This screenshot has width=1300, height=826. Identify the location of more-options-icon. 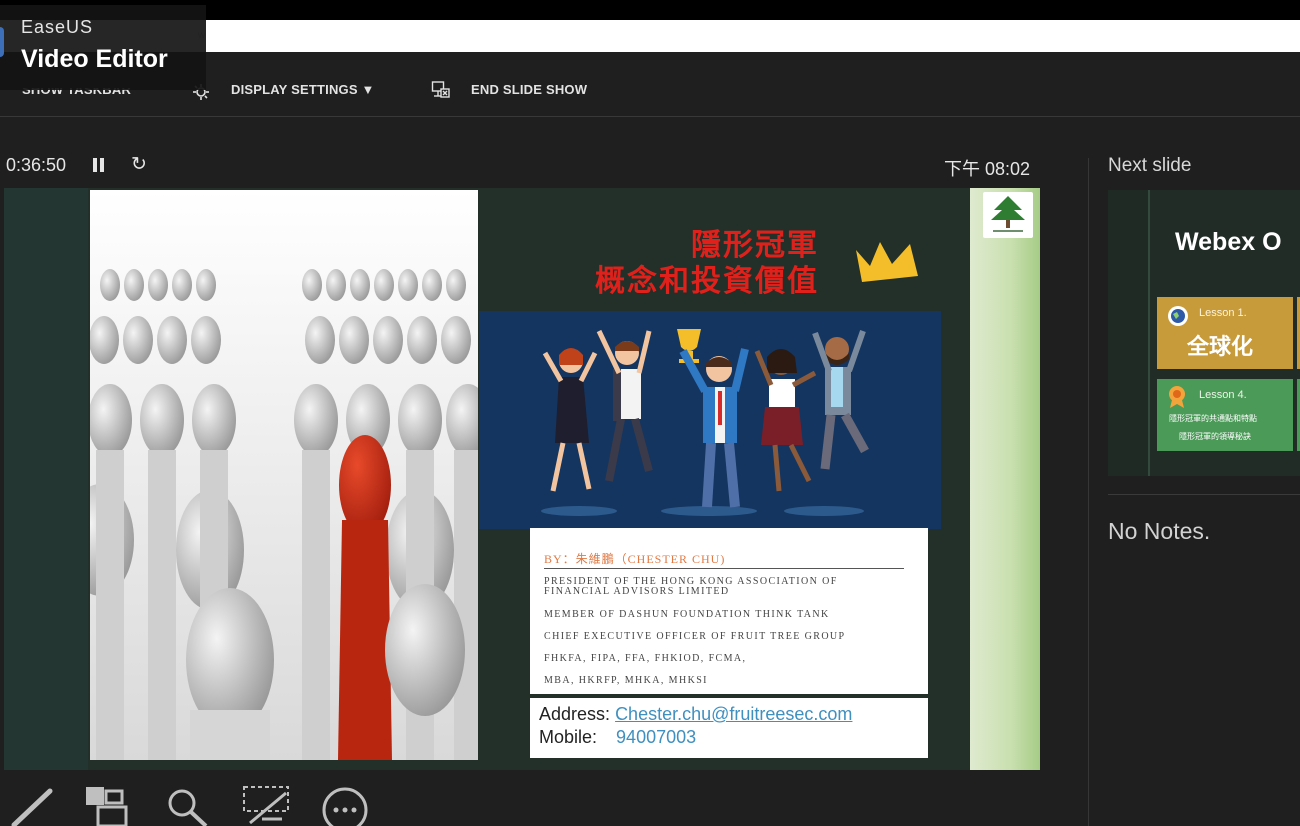
(346, 806).